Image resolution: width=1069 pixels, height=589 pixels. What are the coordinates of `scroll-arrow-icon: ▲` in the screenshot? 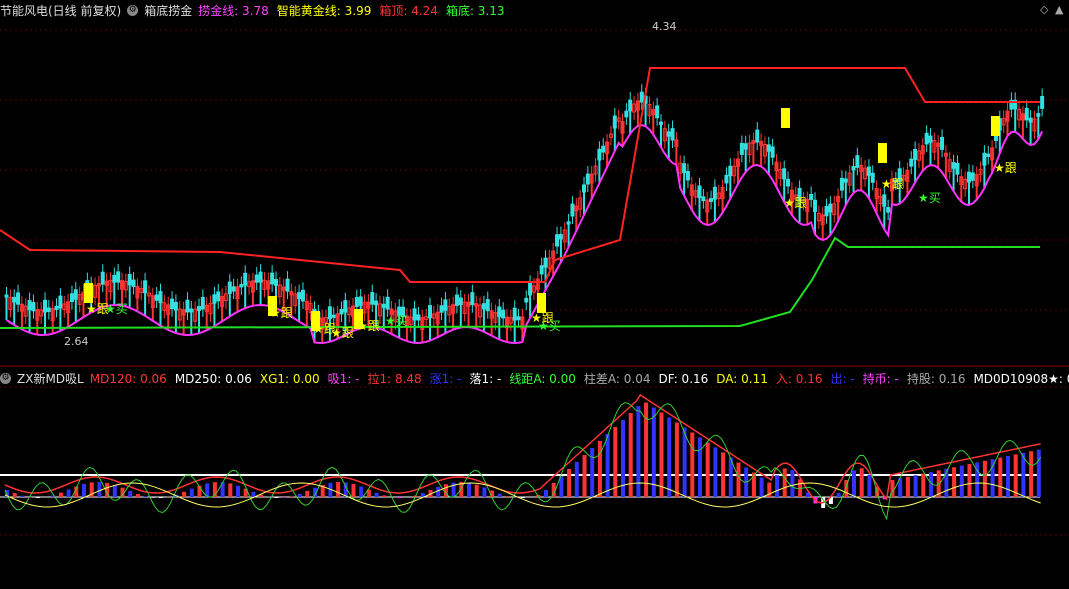 It's located at (1059, 9).